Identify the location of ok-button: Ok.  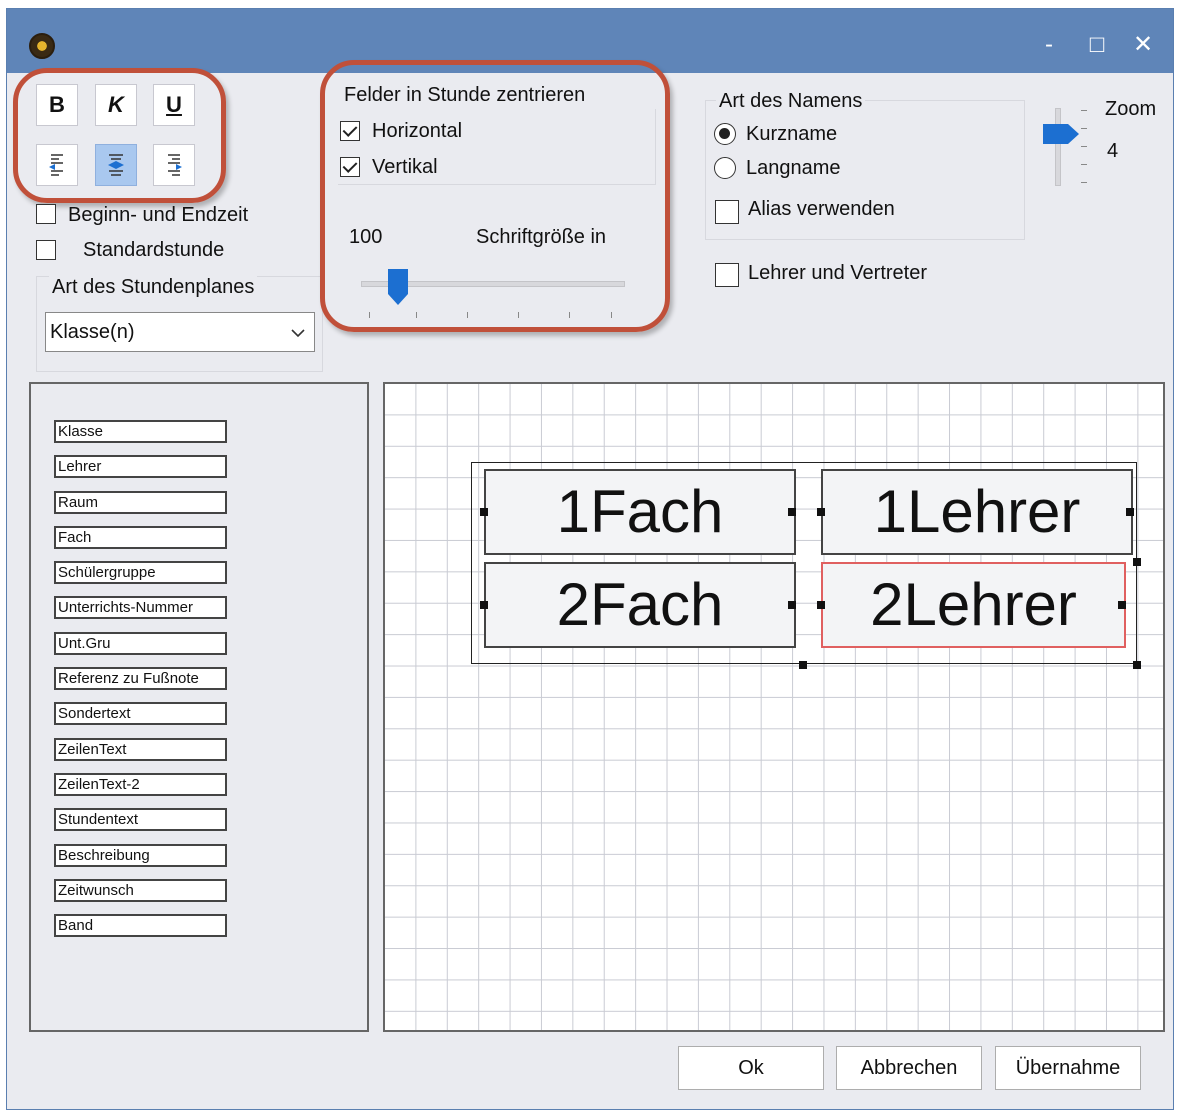
(751, 1068).